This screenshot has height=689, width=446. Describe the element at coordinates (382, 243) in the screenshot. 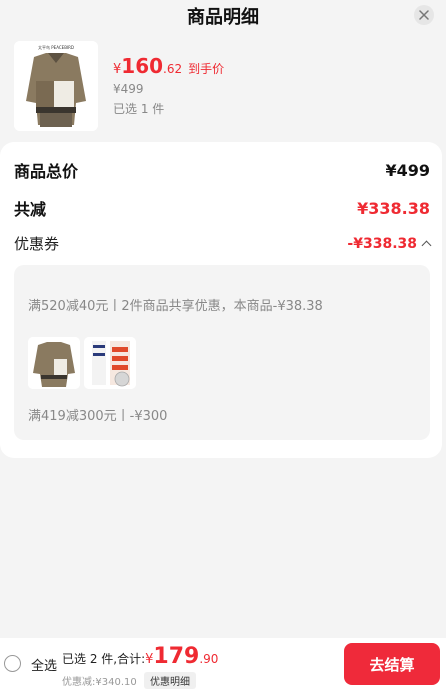

I see `coupon-value: -¥338.38` at that location.